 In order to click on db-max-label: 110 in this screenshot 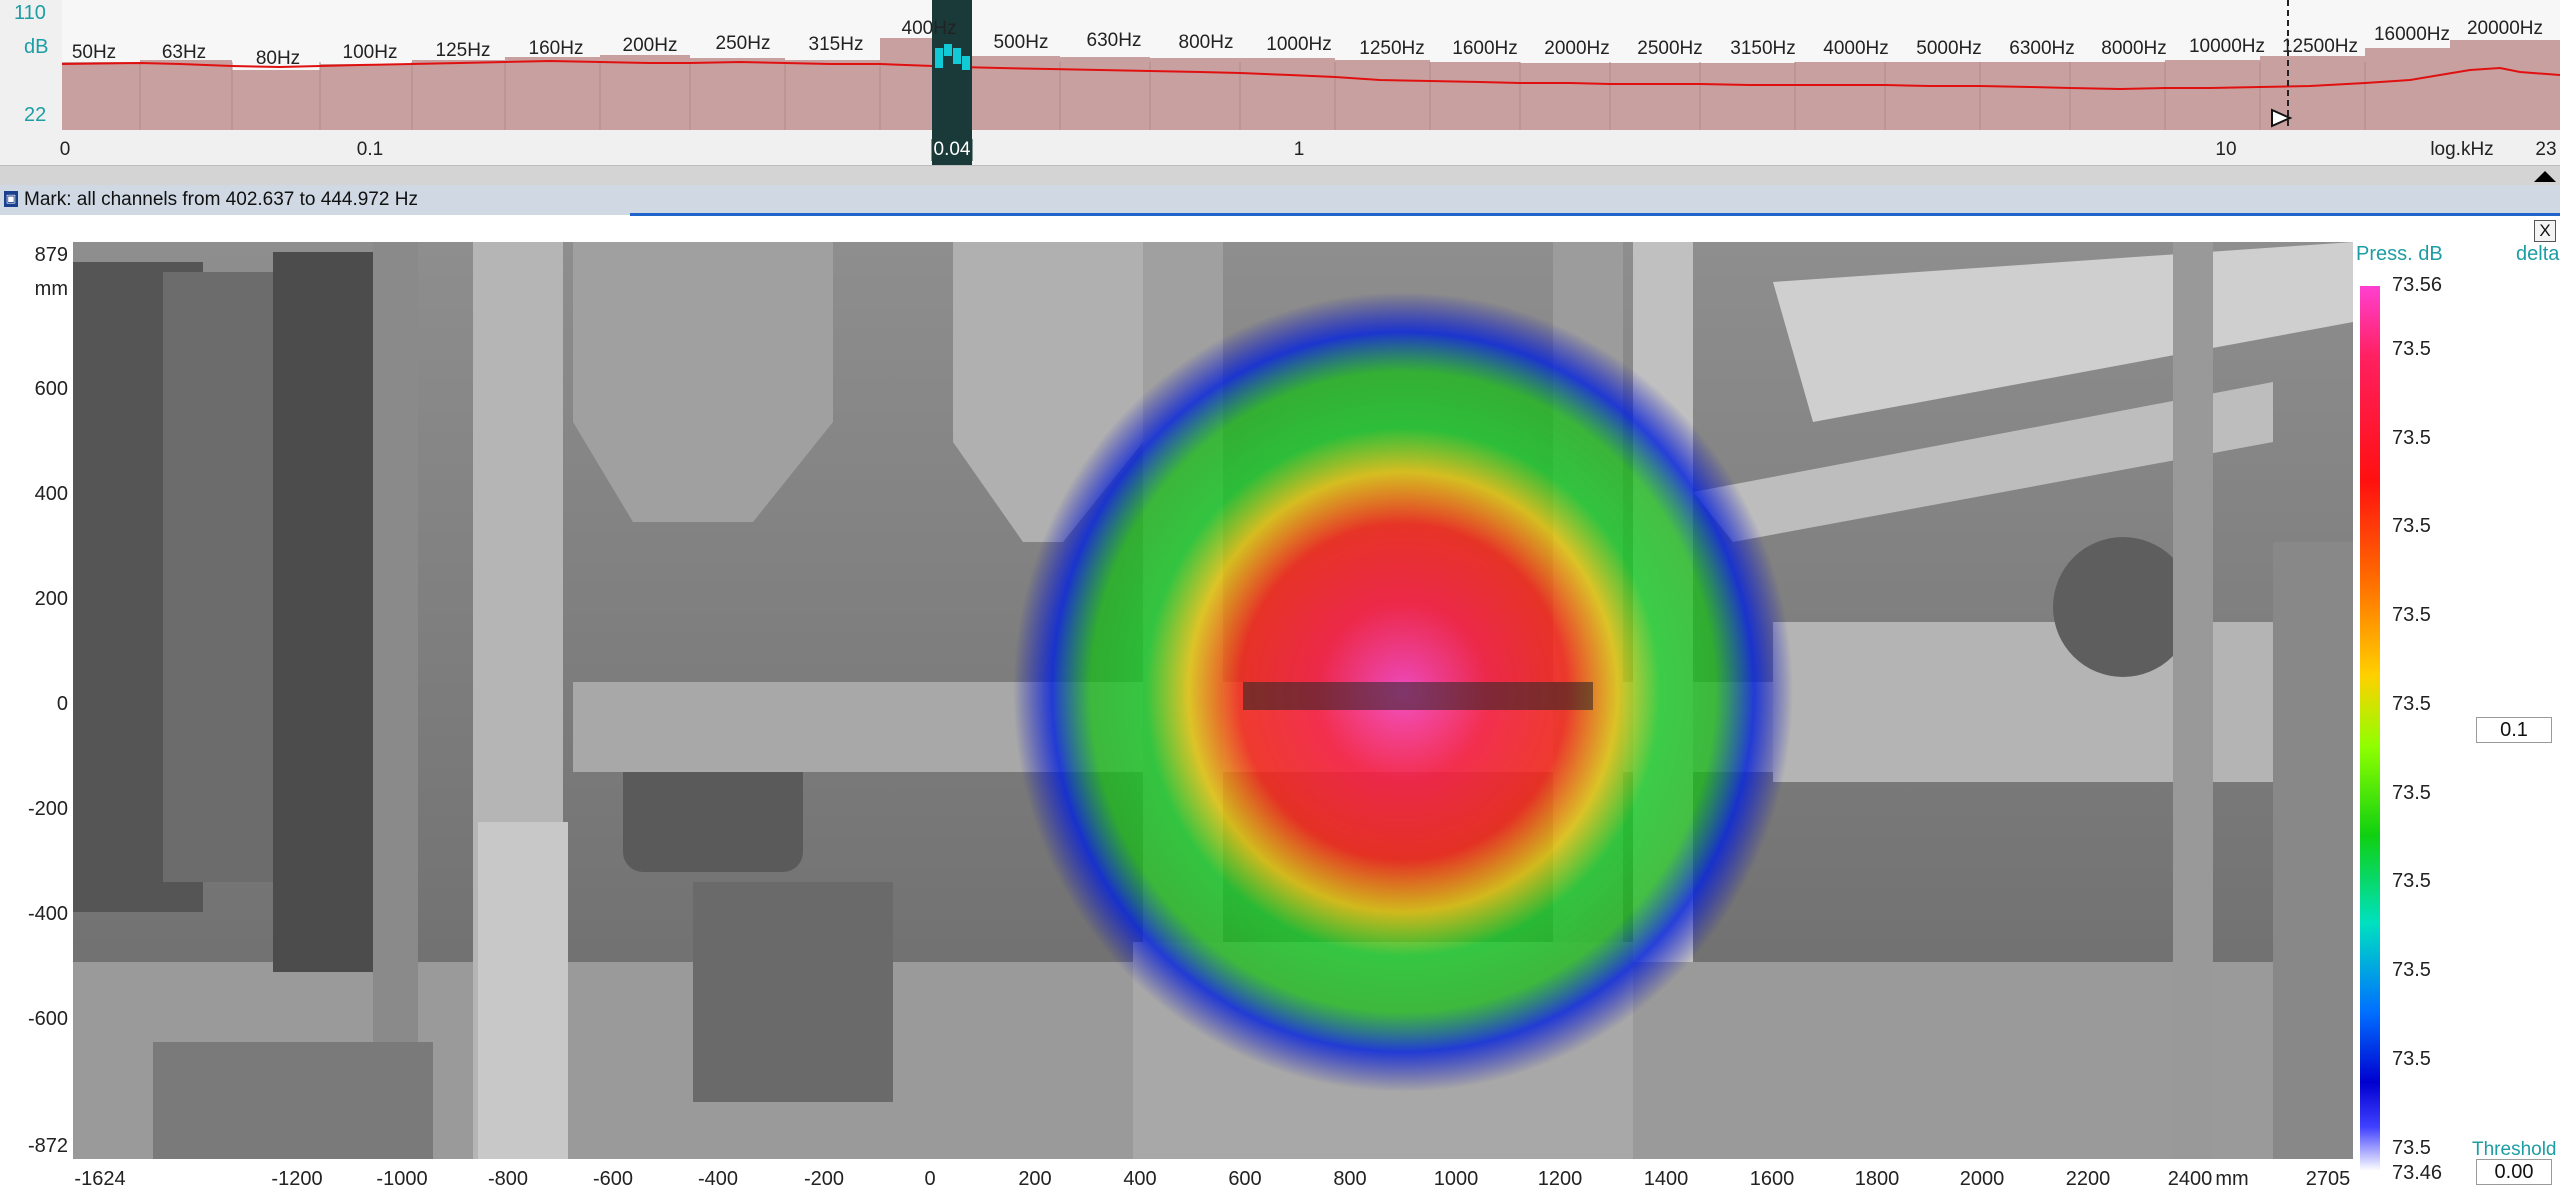, I will do `click(30, 13)`.